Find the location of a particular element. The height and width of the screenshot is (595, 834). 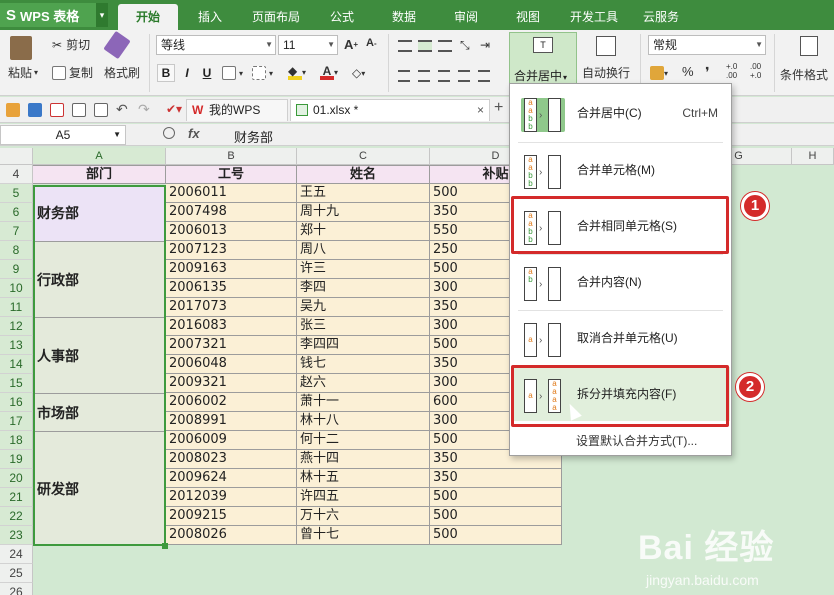

align-right-icon is located at coordinates (444, 76).